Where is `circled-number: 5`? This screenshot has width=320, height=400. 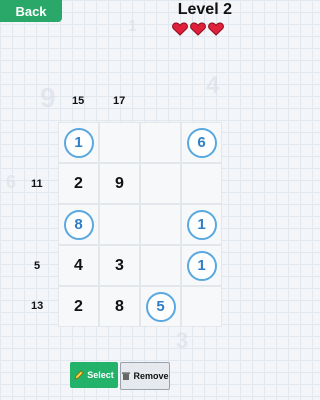
circled-number: 5 is located at coordinates (160, 306).